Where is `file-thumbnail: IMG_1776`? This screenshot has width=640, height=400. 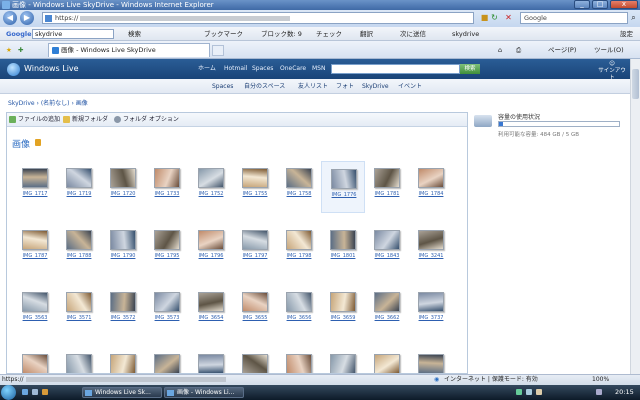
file-thumbnail: IMG_1776 is located at coordinates (343, 187).